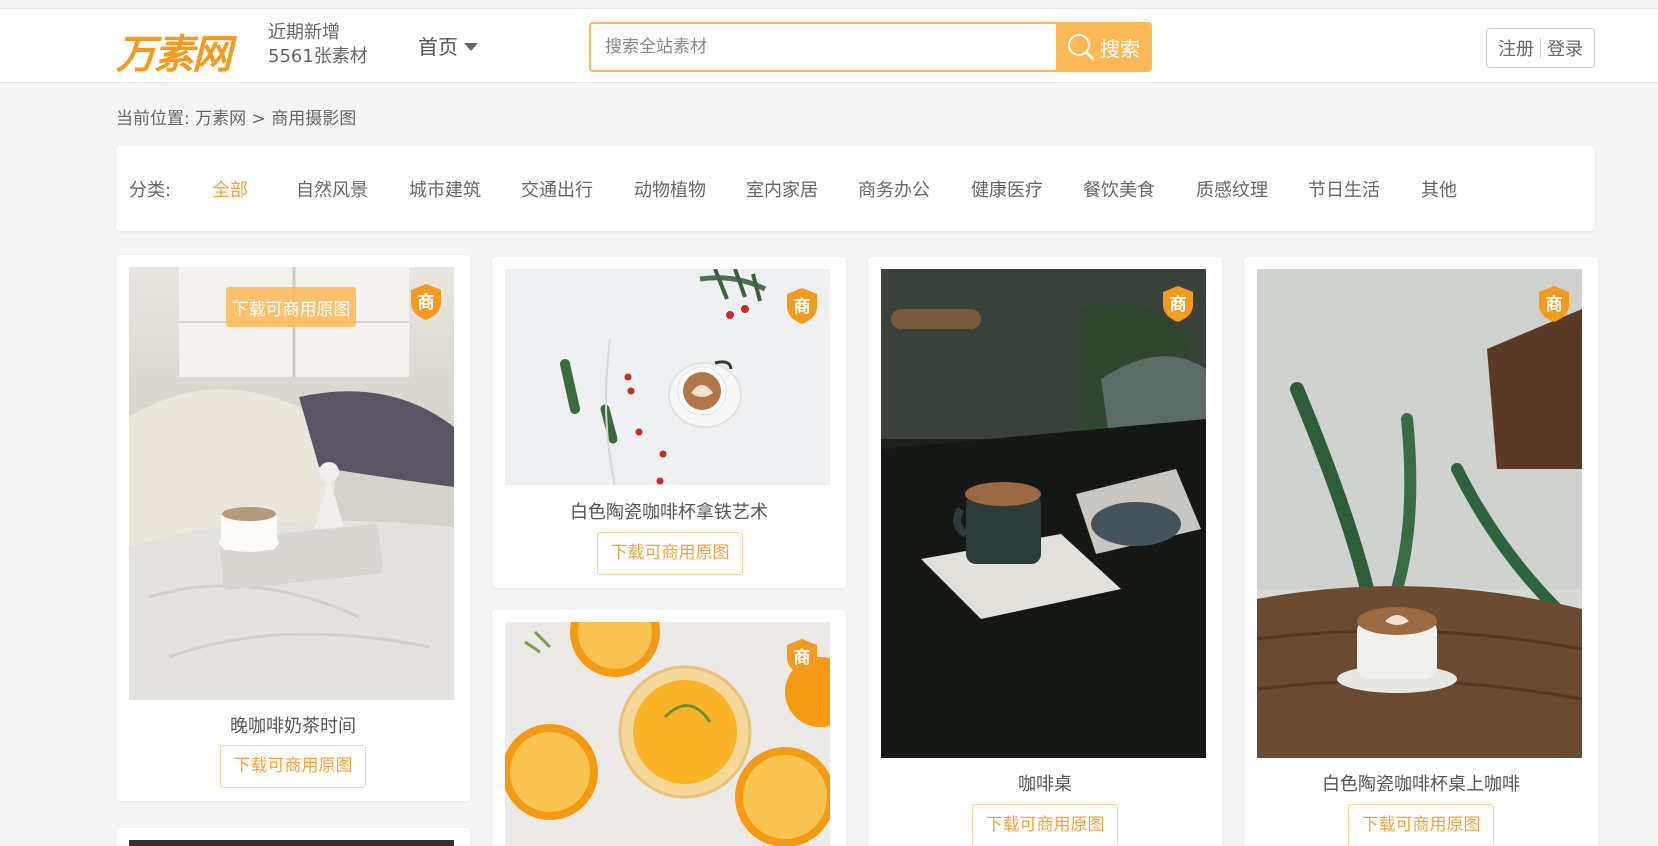 This screenshot has height=846, width=1658. What do you see at coordinates (438, 47) in the screenshot?
I see `nav-home-label: 首页` at bounding box center [438, 47].